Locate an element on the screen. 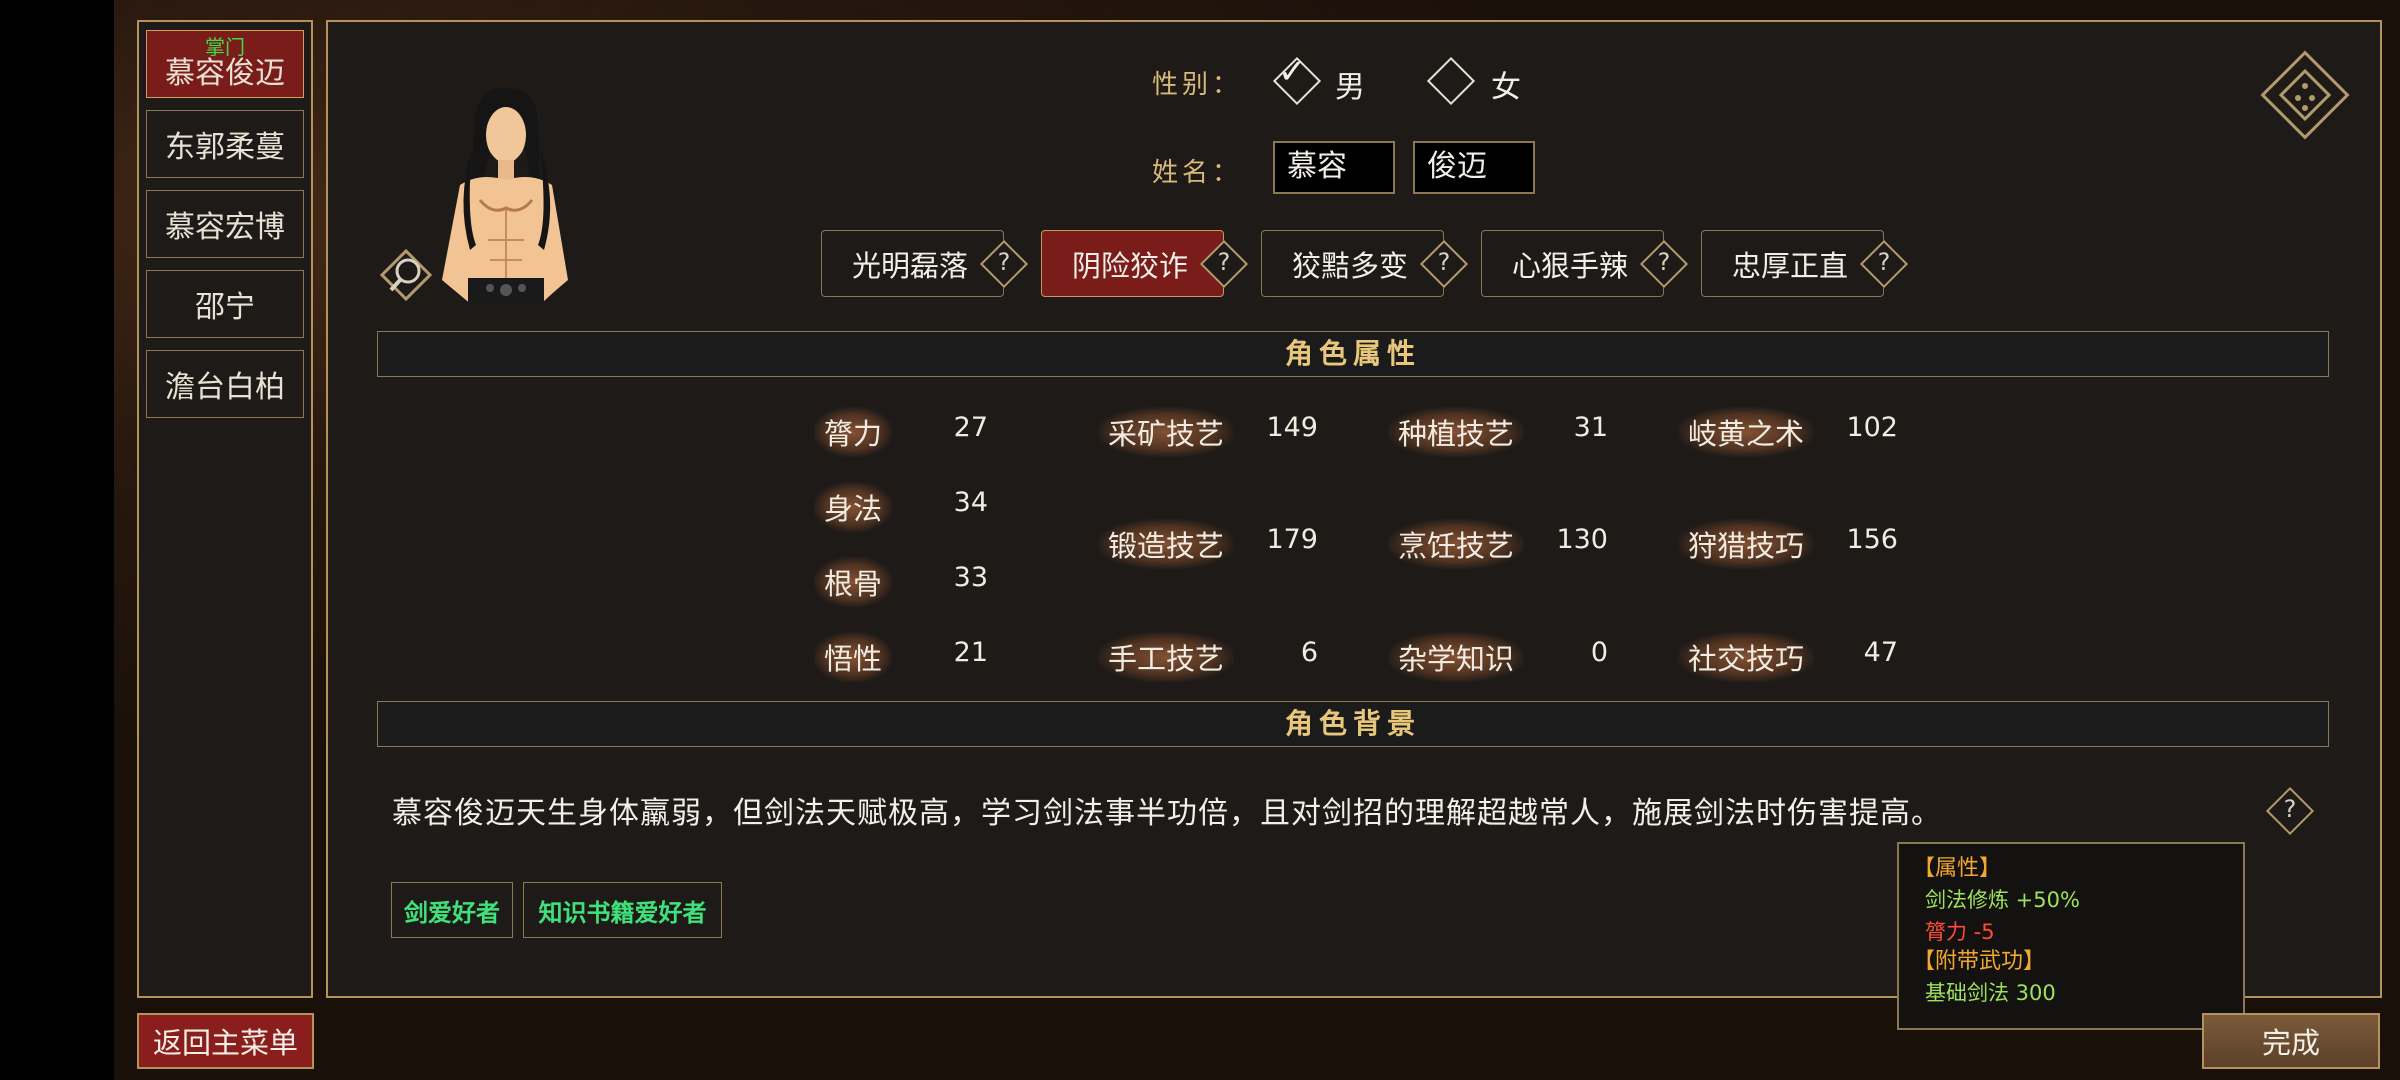  skill-value: 31 is located at coordinates (1590, 427).